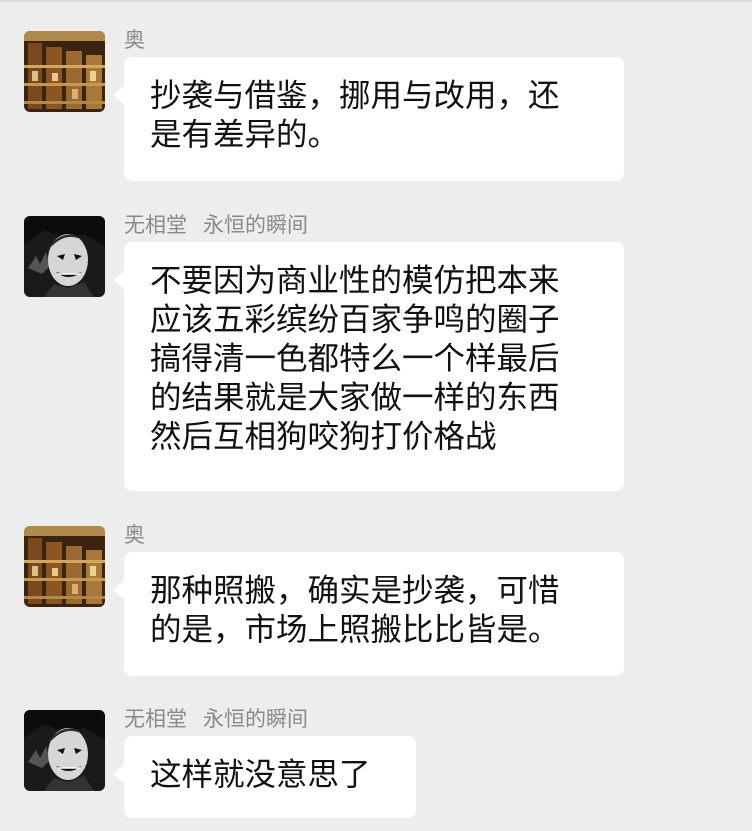 This screenshot has width=752, height=831. Describe the element at coordinates (355, 96) in the screenshot. I see `message-text-line: 抄袭与借鉴，挪用与改用，还` at that location.